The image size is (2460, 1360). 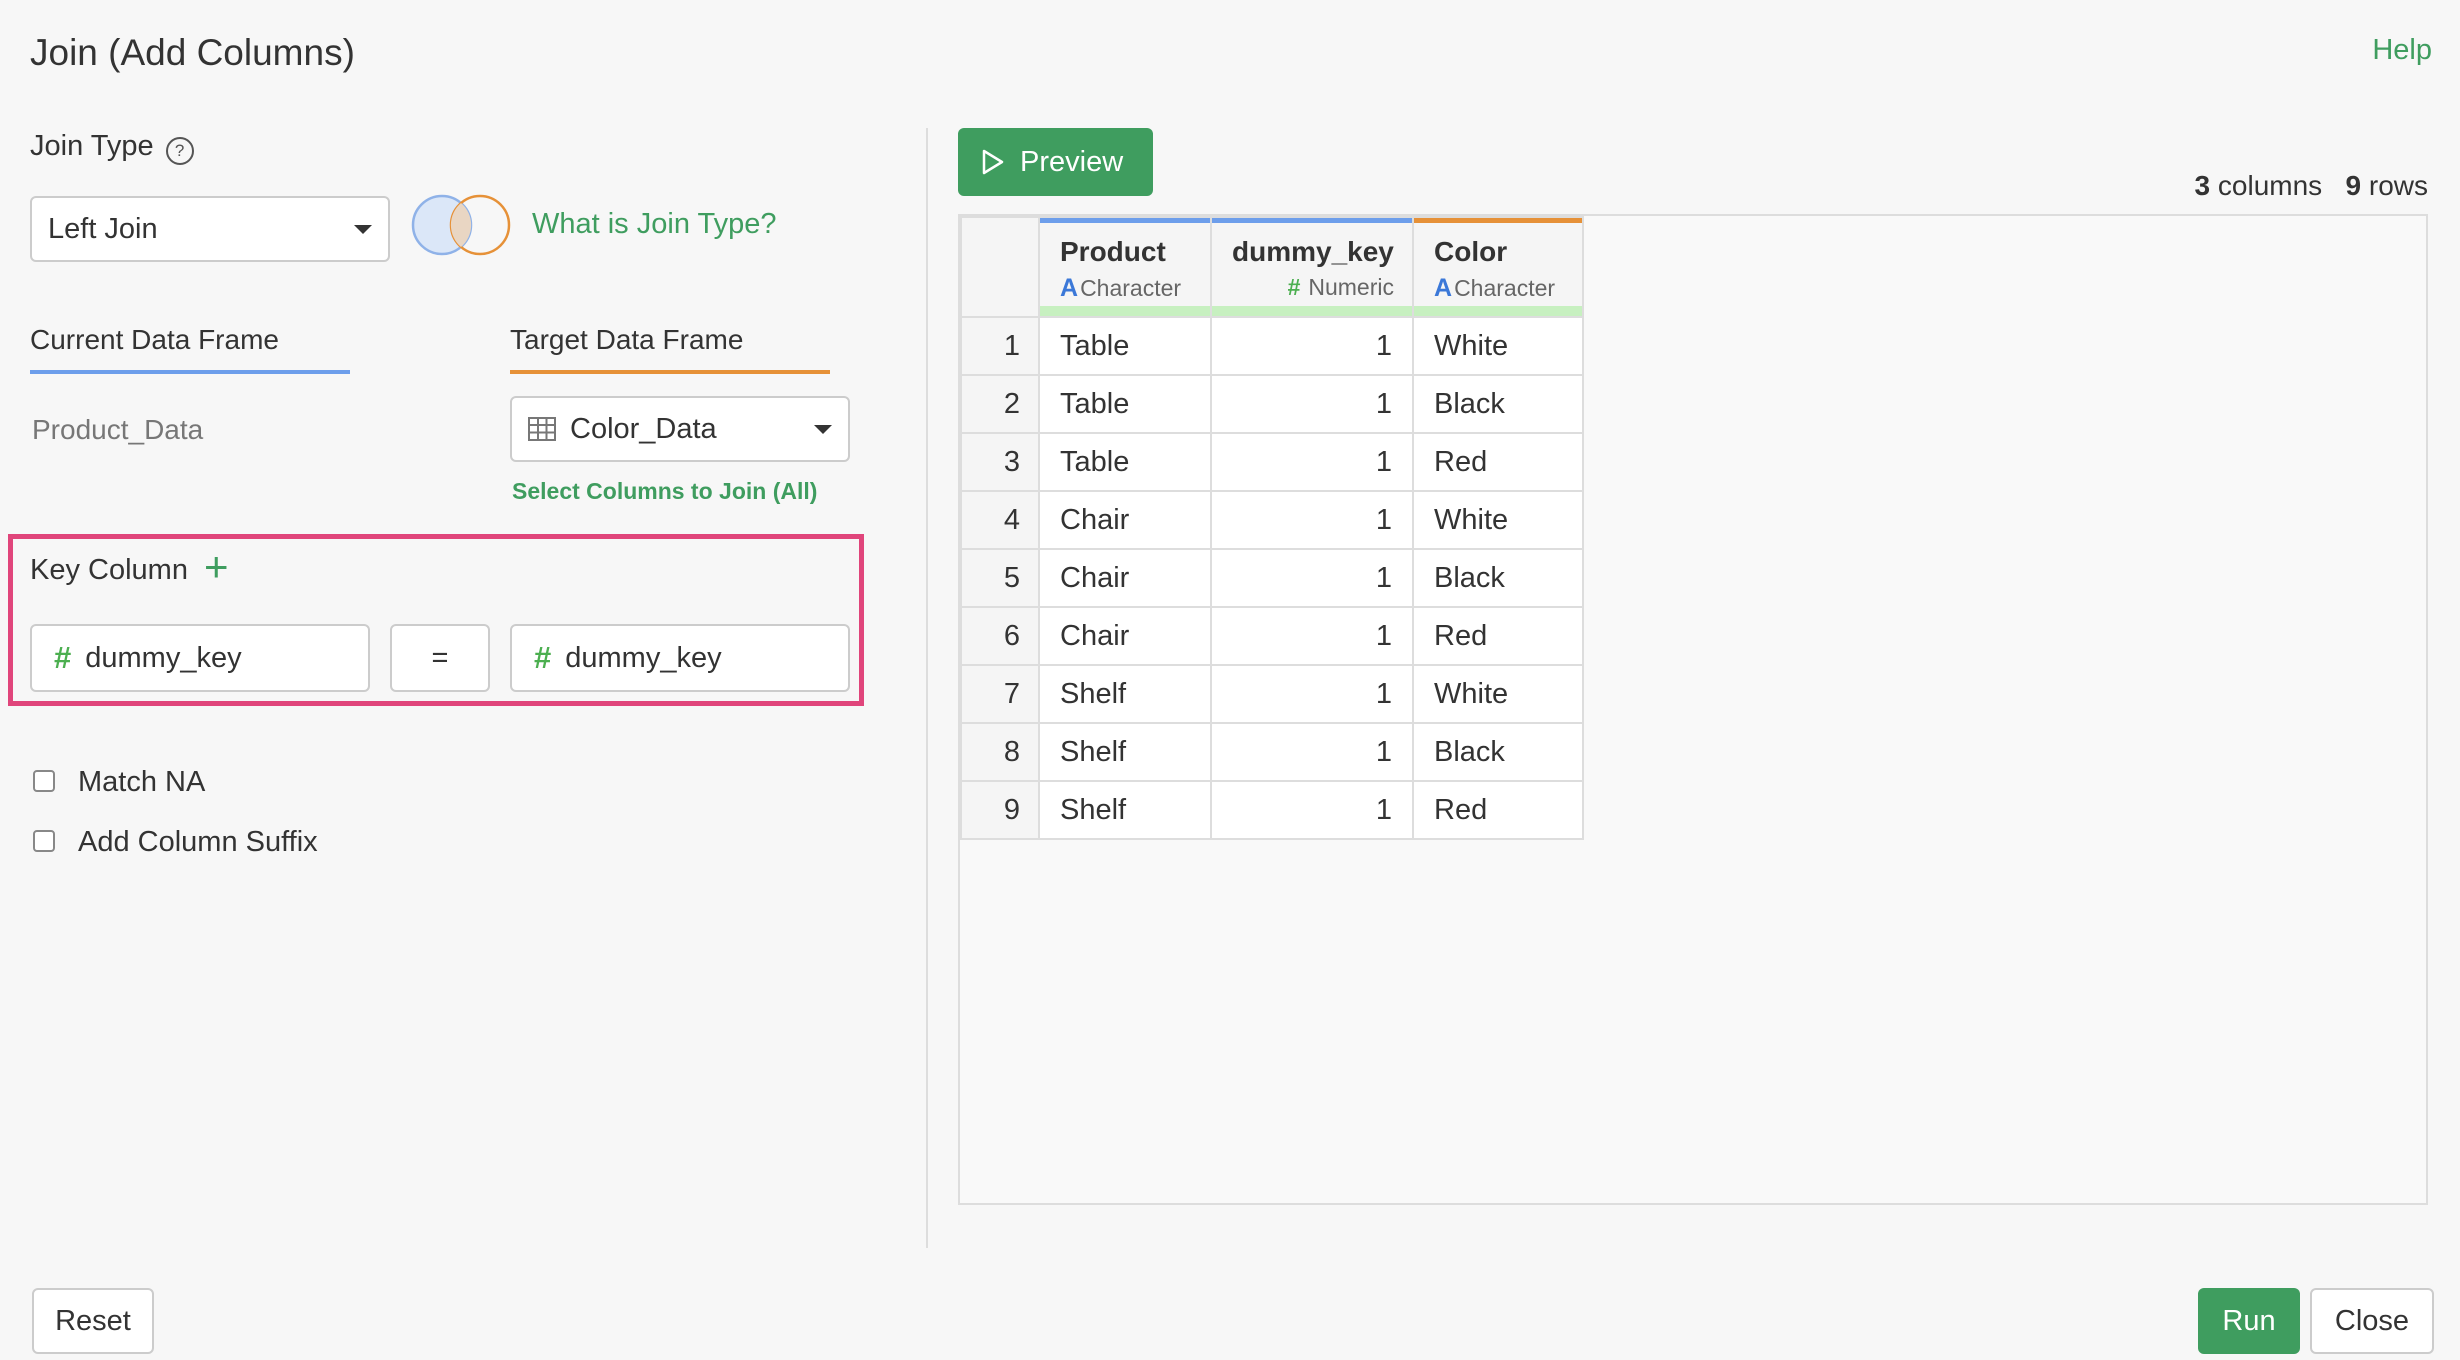 What do you see at coordinates (103, 228) in the screenshot?
I see `join-type-selected: Left Join` at bounding box center [103, 228].